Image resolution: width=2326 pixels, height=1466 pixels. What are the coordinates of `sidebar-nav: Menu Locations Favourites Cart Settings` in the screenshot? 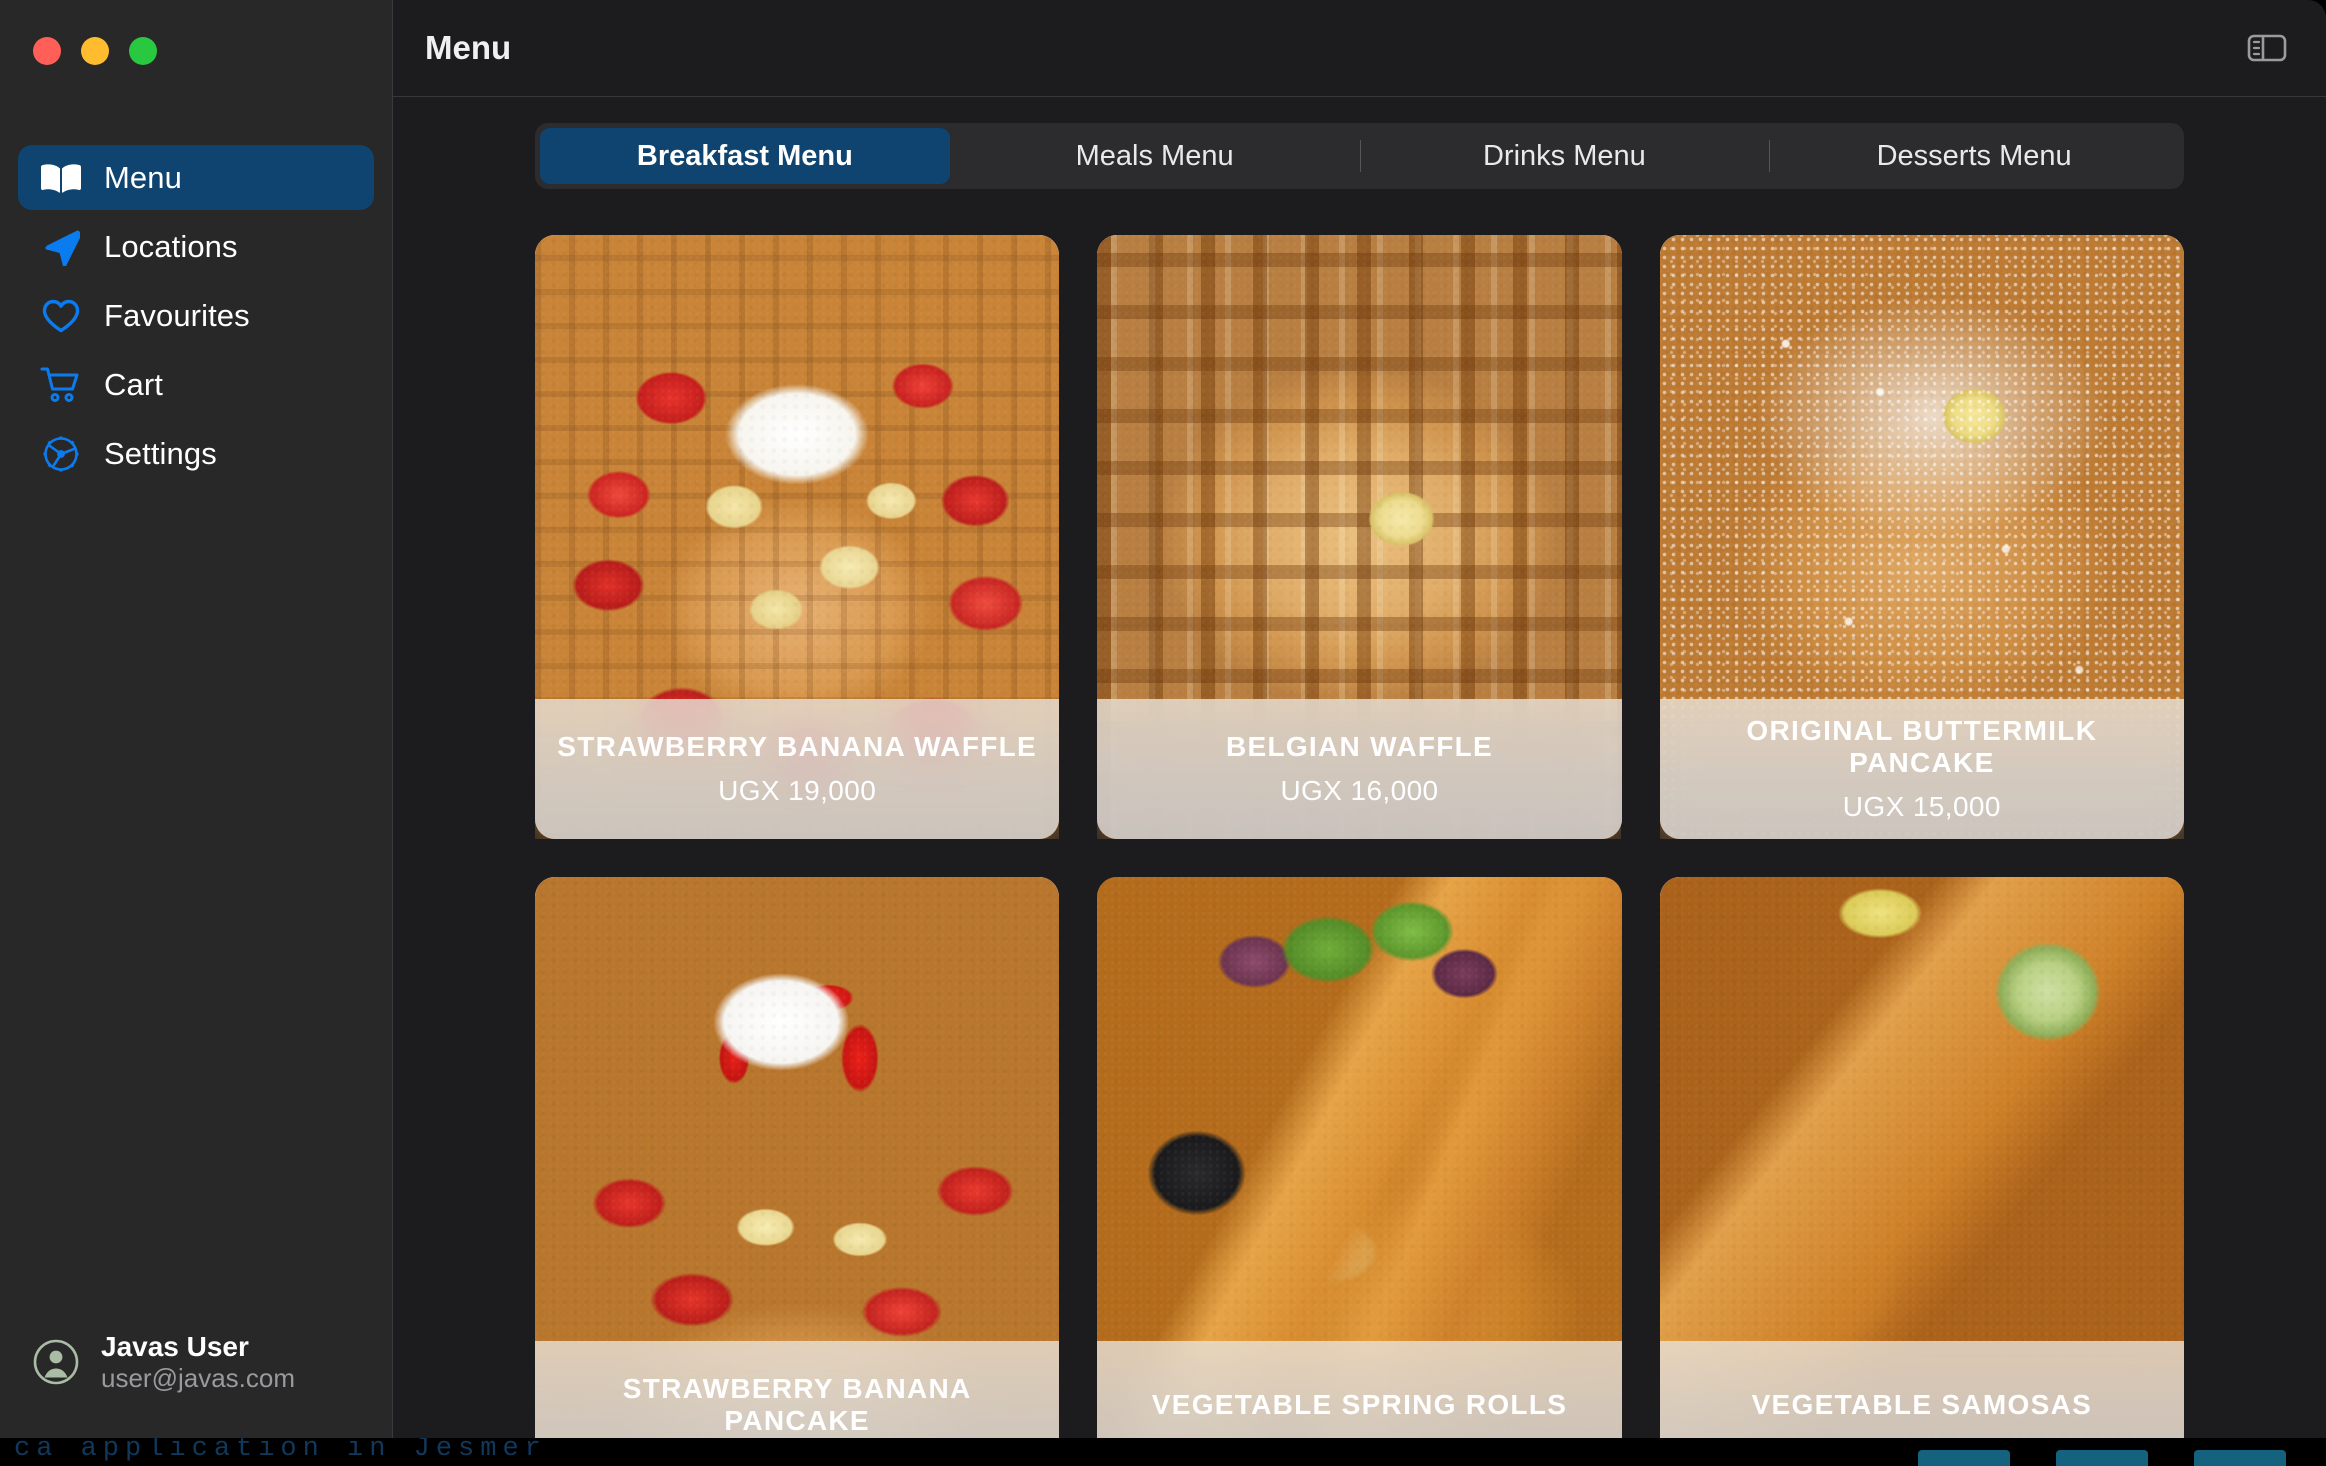 It's located at (196, 315).